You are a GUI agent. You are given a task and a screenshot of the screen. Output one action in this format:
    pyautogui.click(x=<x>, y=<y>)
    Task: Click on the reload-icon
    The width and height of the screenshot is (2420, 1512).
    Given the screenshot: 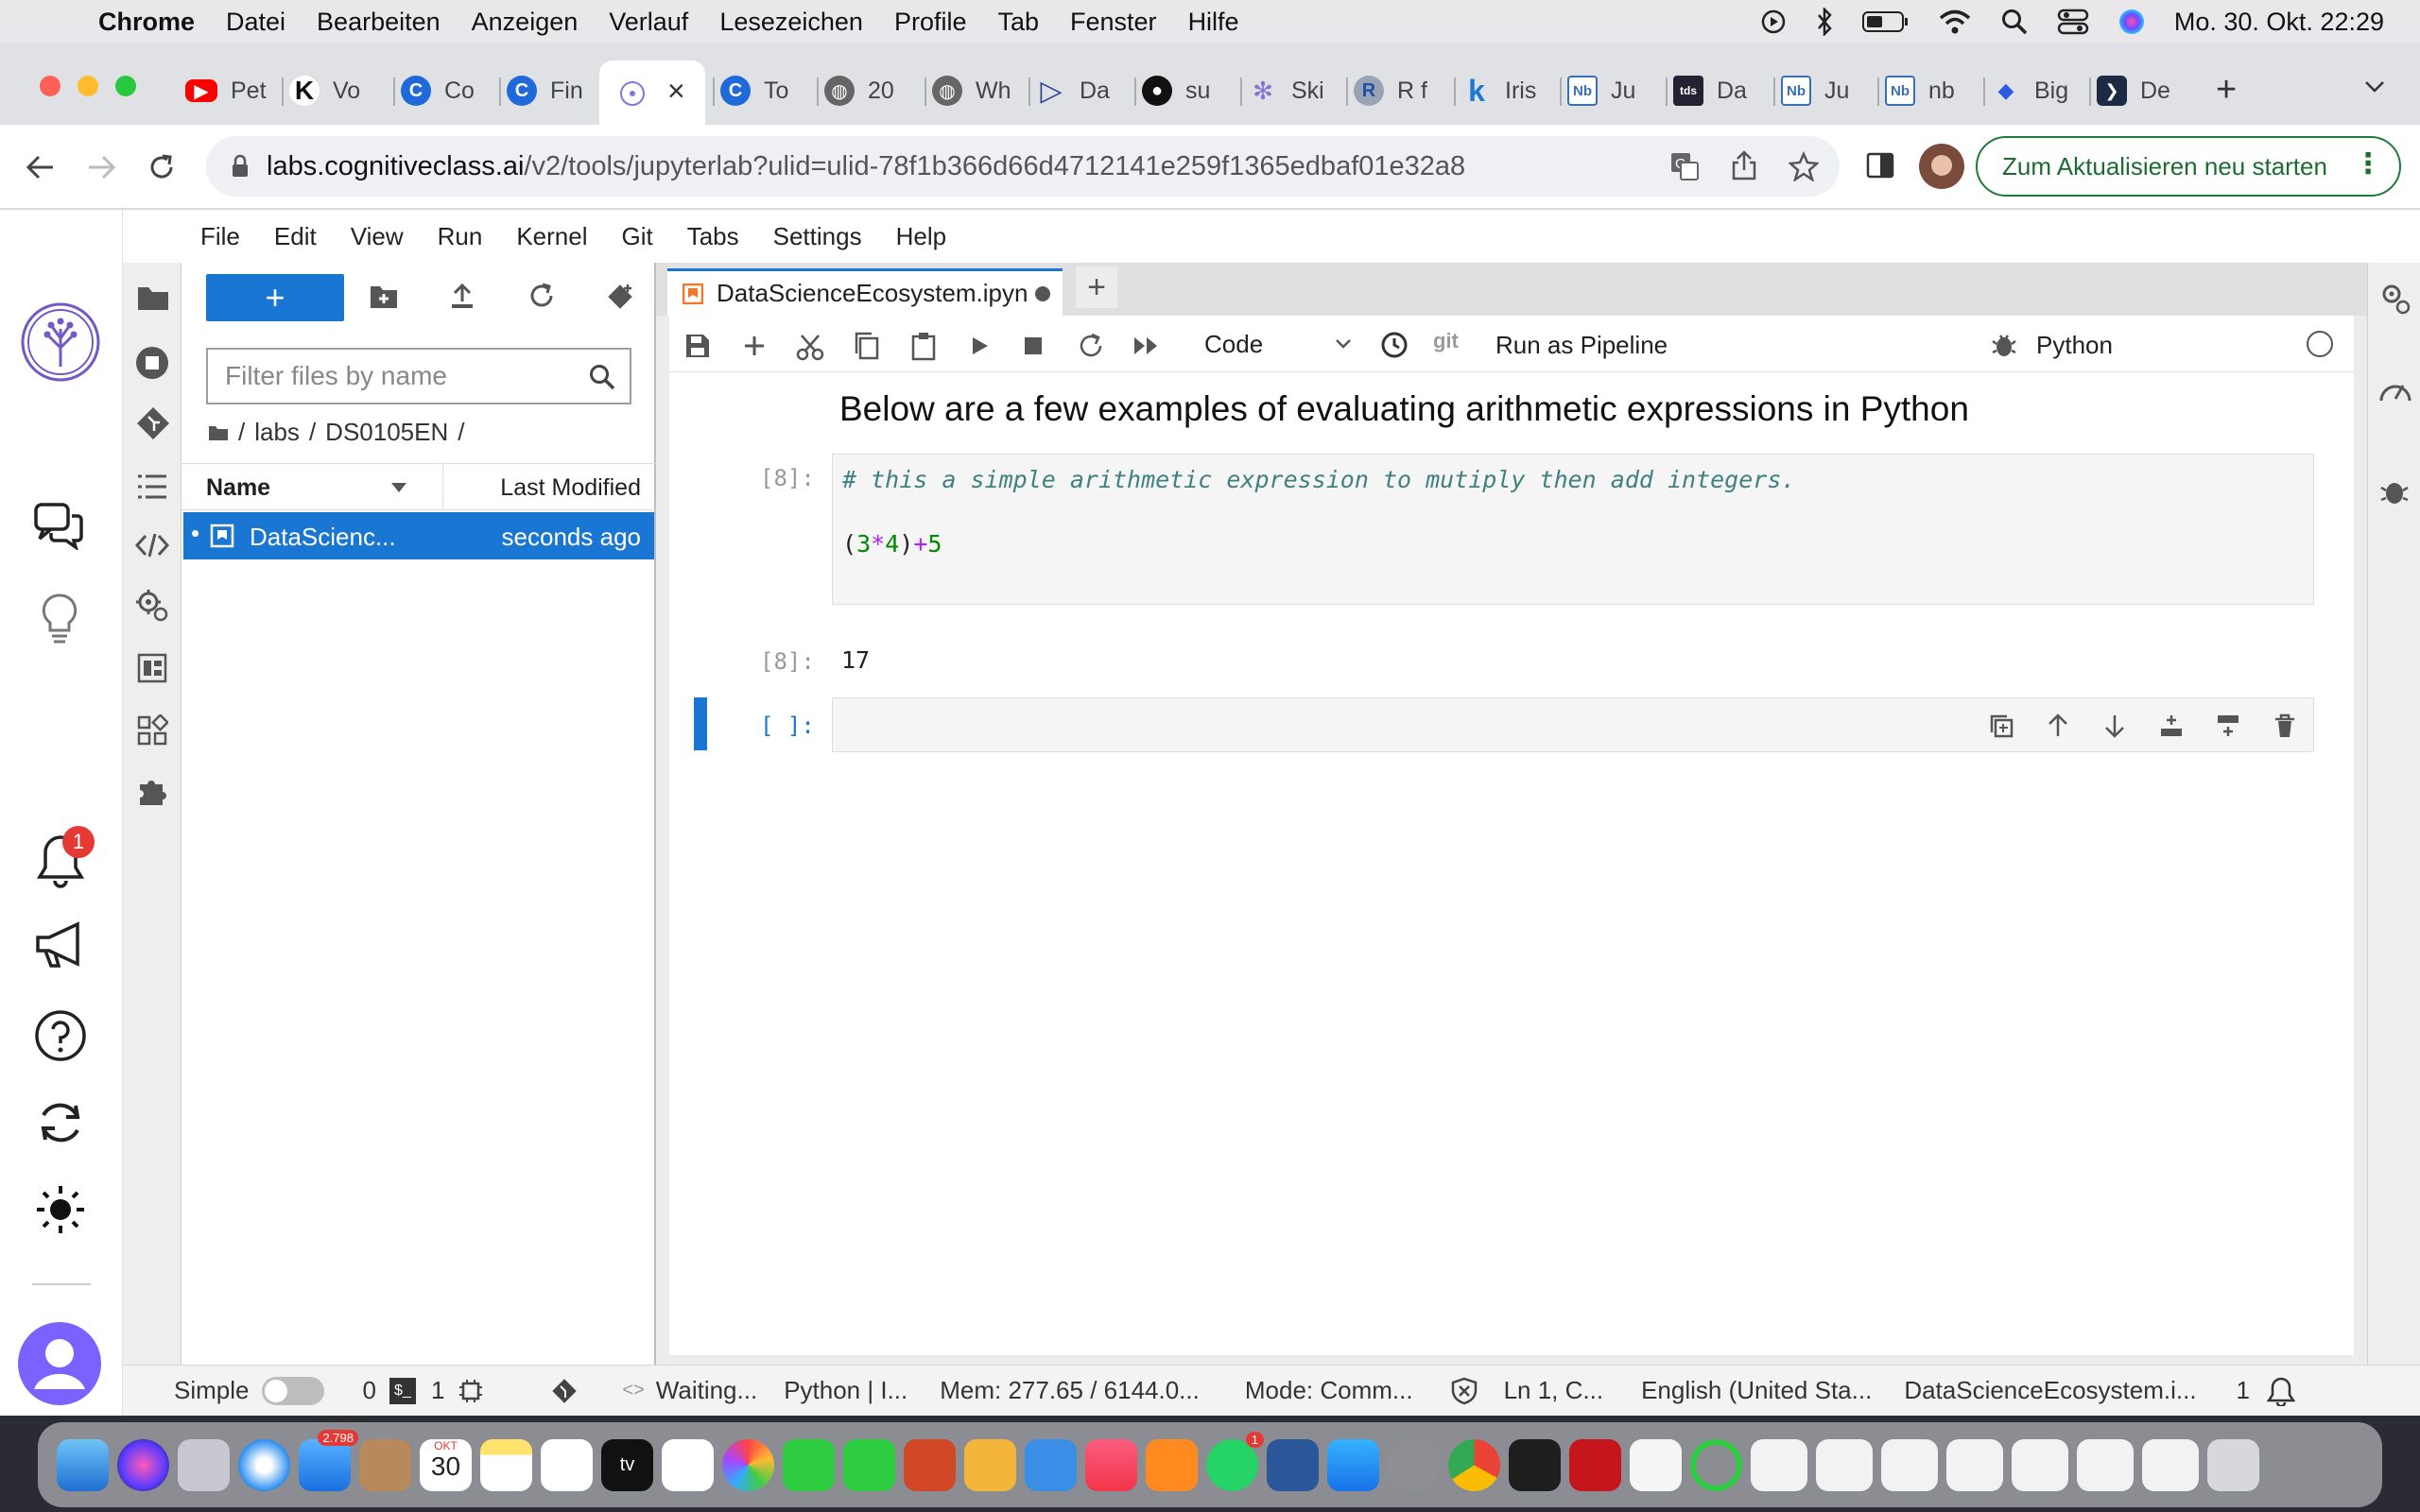 What is the action you would take?
    pyautogui.click(x=162, y=167)
    